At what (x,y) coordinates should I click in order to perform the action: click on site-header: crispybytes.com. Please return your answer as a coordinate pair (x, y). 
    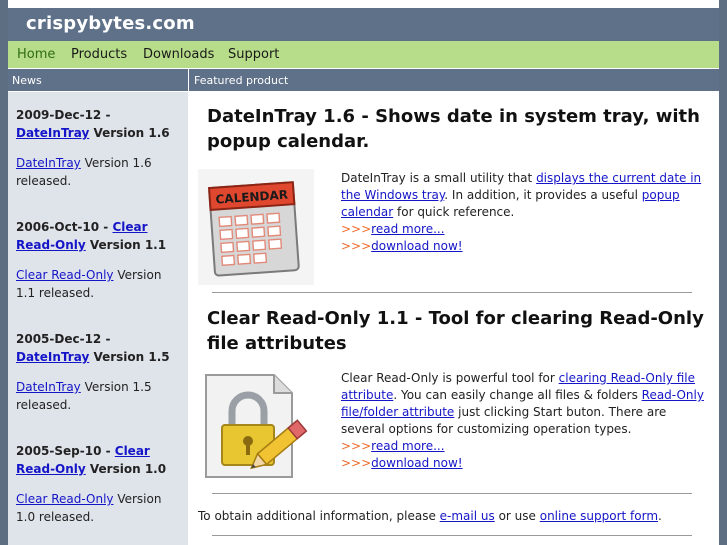
    Looking at the image, I should click on (363, 24).